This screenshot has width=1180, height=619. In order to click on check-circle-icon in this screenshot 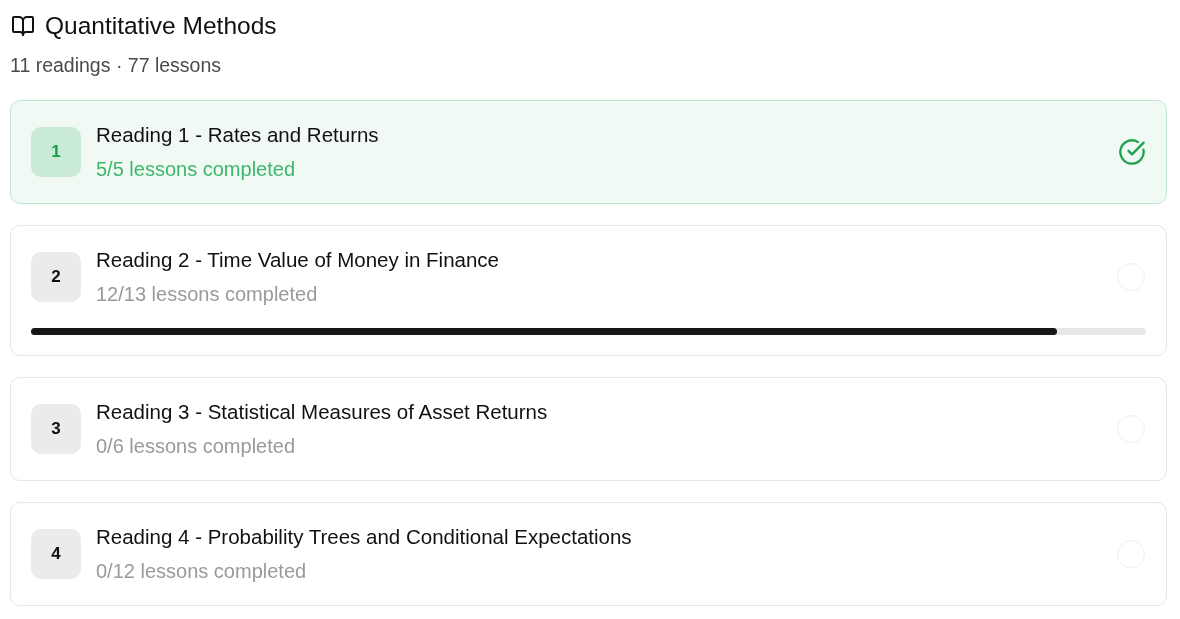, I will do `click(1132, 152)`.